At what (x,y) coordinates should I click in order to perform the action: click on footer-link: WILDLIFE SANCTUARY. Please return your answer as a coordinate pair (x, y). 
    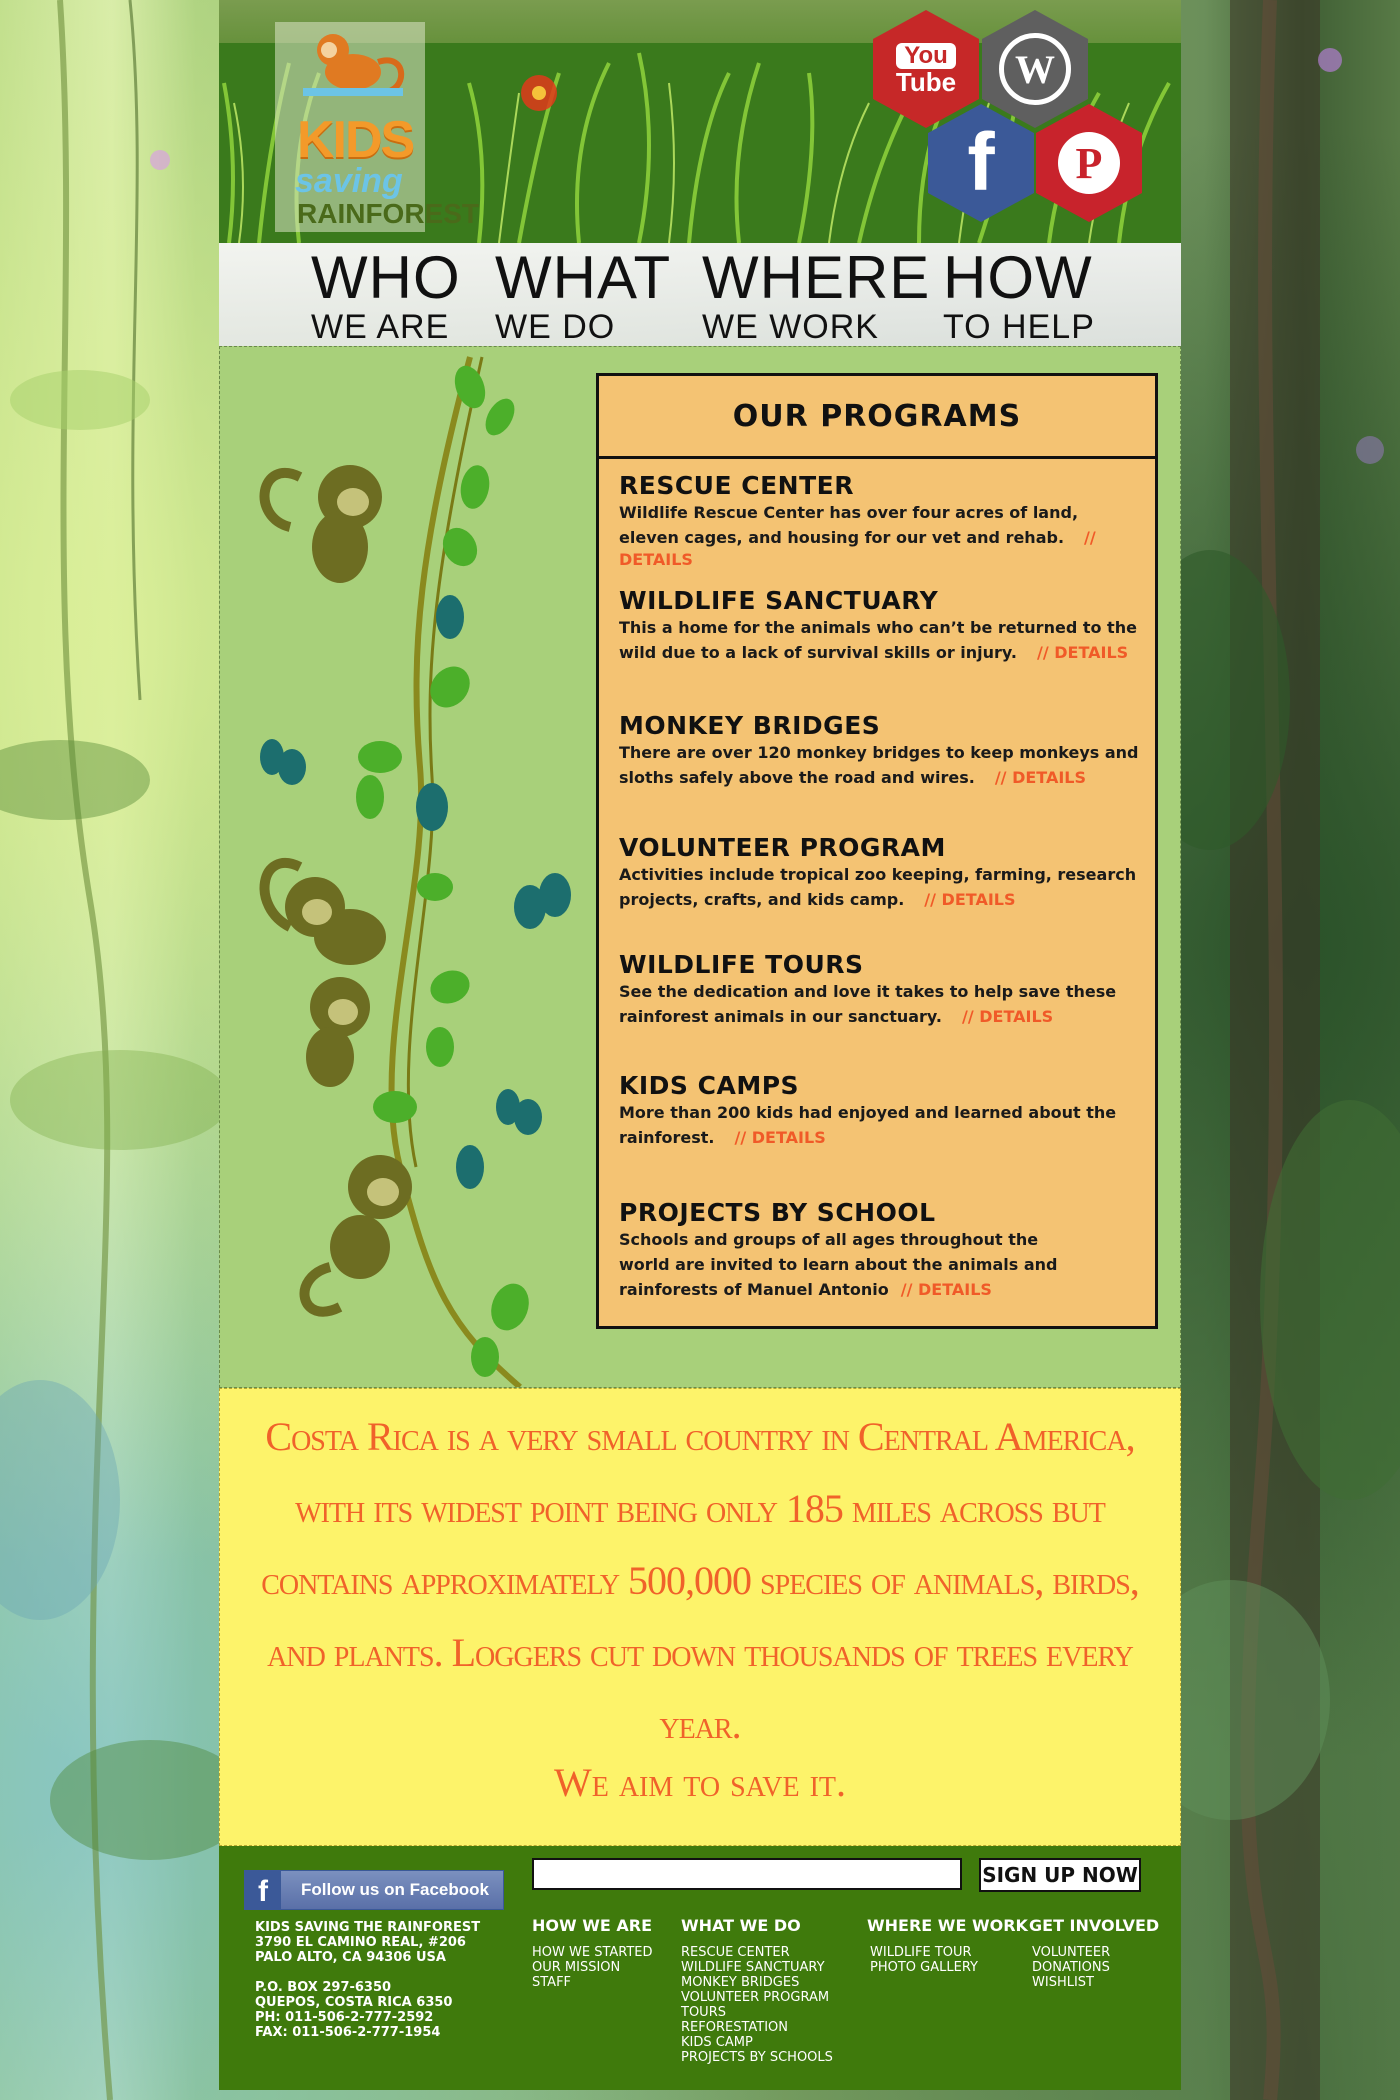
    Looking at the image, I should click on (757, 1967).